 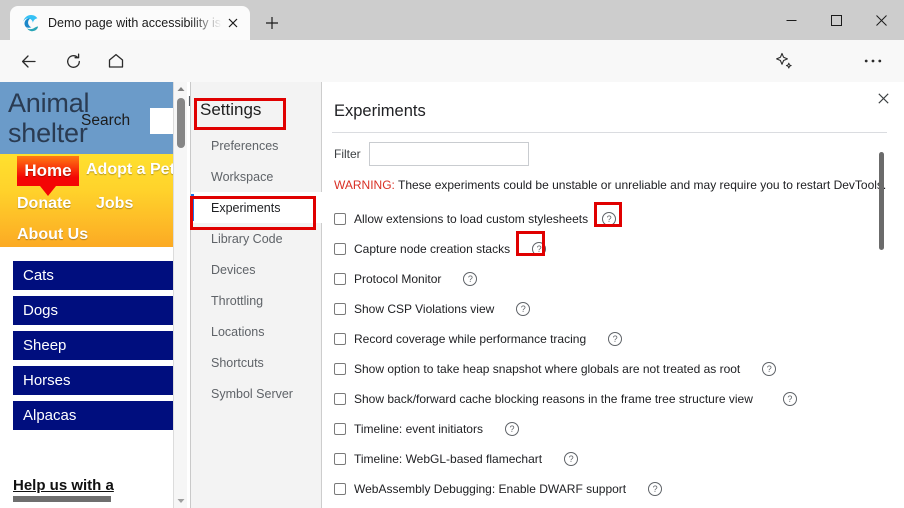 I want to click on page-scrollbar-thumb, so click(x=181, y=123).